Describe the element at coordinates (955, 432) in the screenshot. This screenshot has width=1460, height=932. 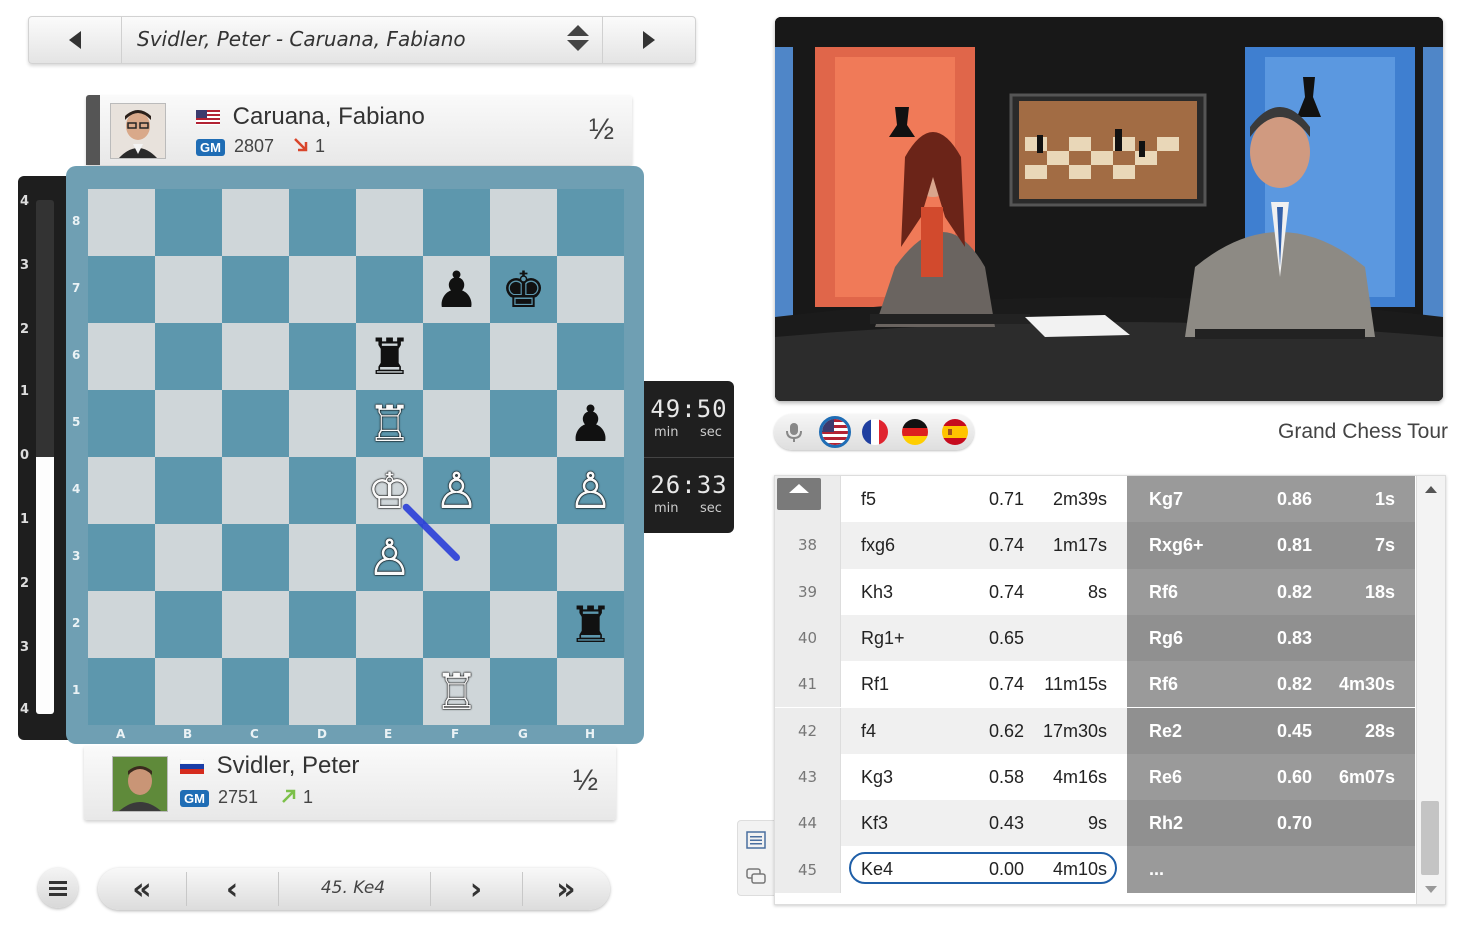
I see `language-es-button` at that location.